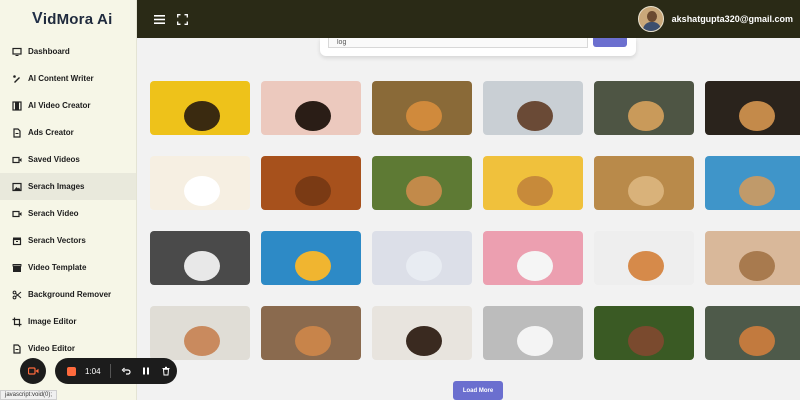 This screenshot has height=400, width=800. What do you see at coordinates (17, 295) in the screenshot?
I see `scissors-icon` at bounding box center [17, 295].